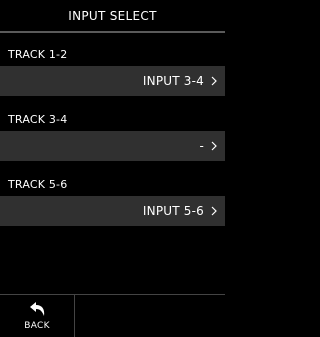 The image size is (320, 337). Describe the element at coordinates (201, 146) in the screenshot. I see `track-3-4-value: -` at that location.